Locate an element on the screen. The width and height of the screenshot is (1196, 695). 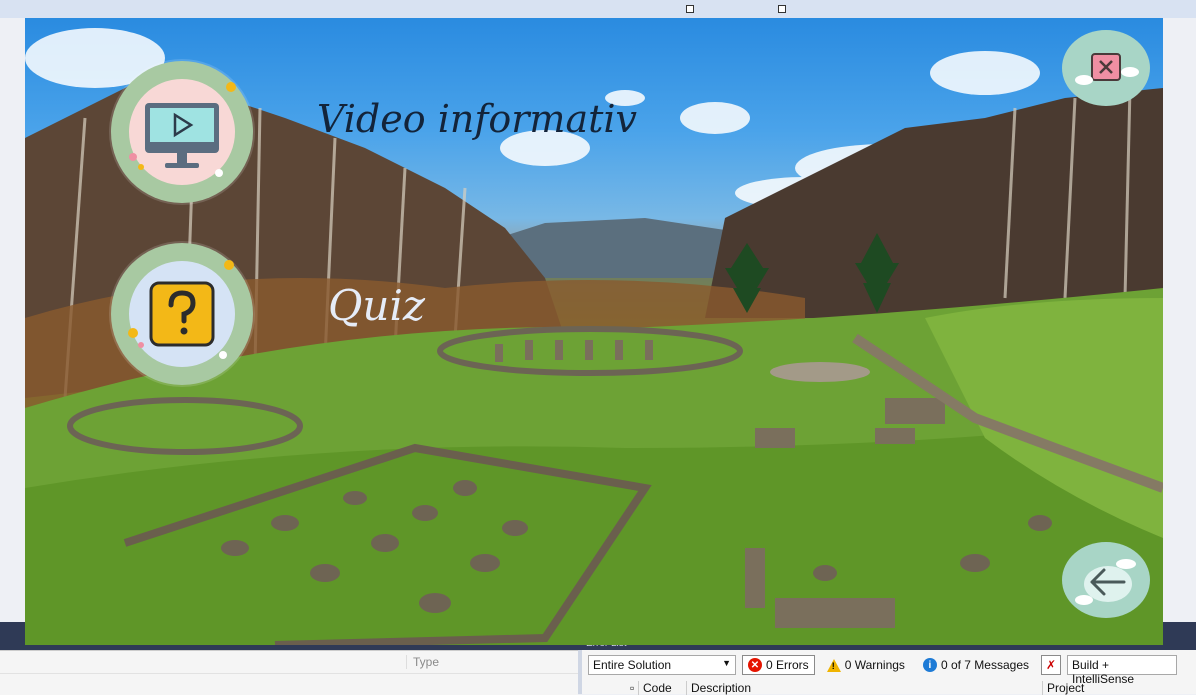
code-column-header: Code is located at coordinates (655, 688).